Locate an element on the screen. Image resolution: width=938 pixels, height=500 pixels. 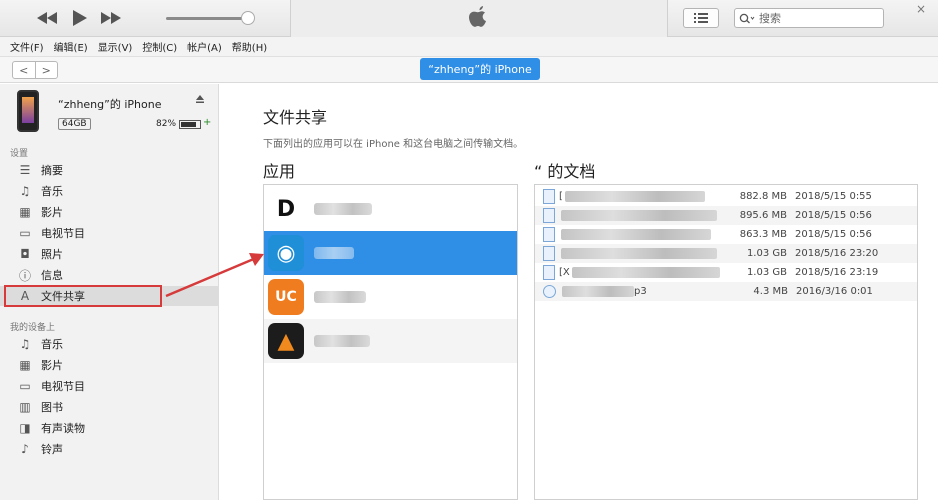
table-row: 863.3 MB 2018/5/15 0:56 is located at coordinates (726, 234).